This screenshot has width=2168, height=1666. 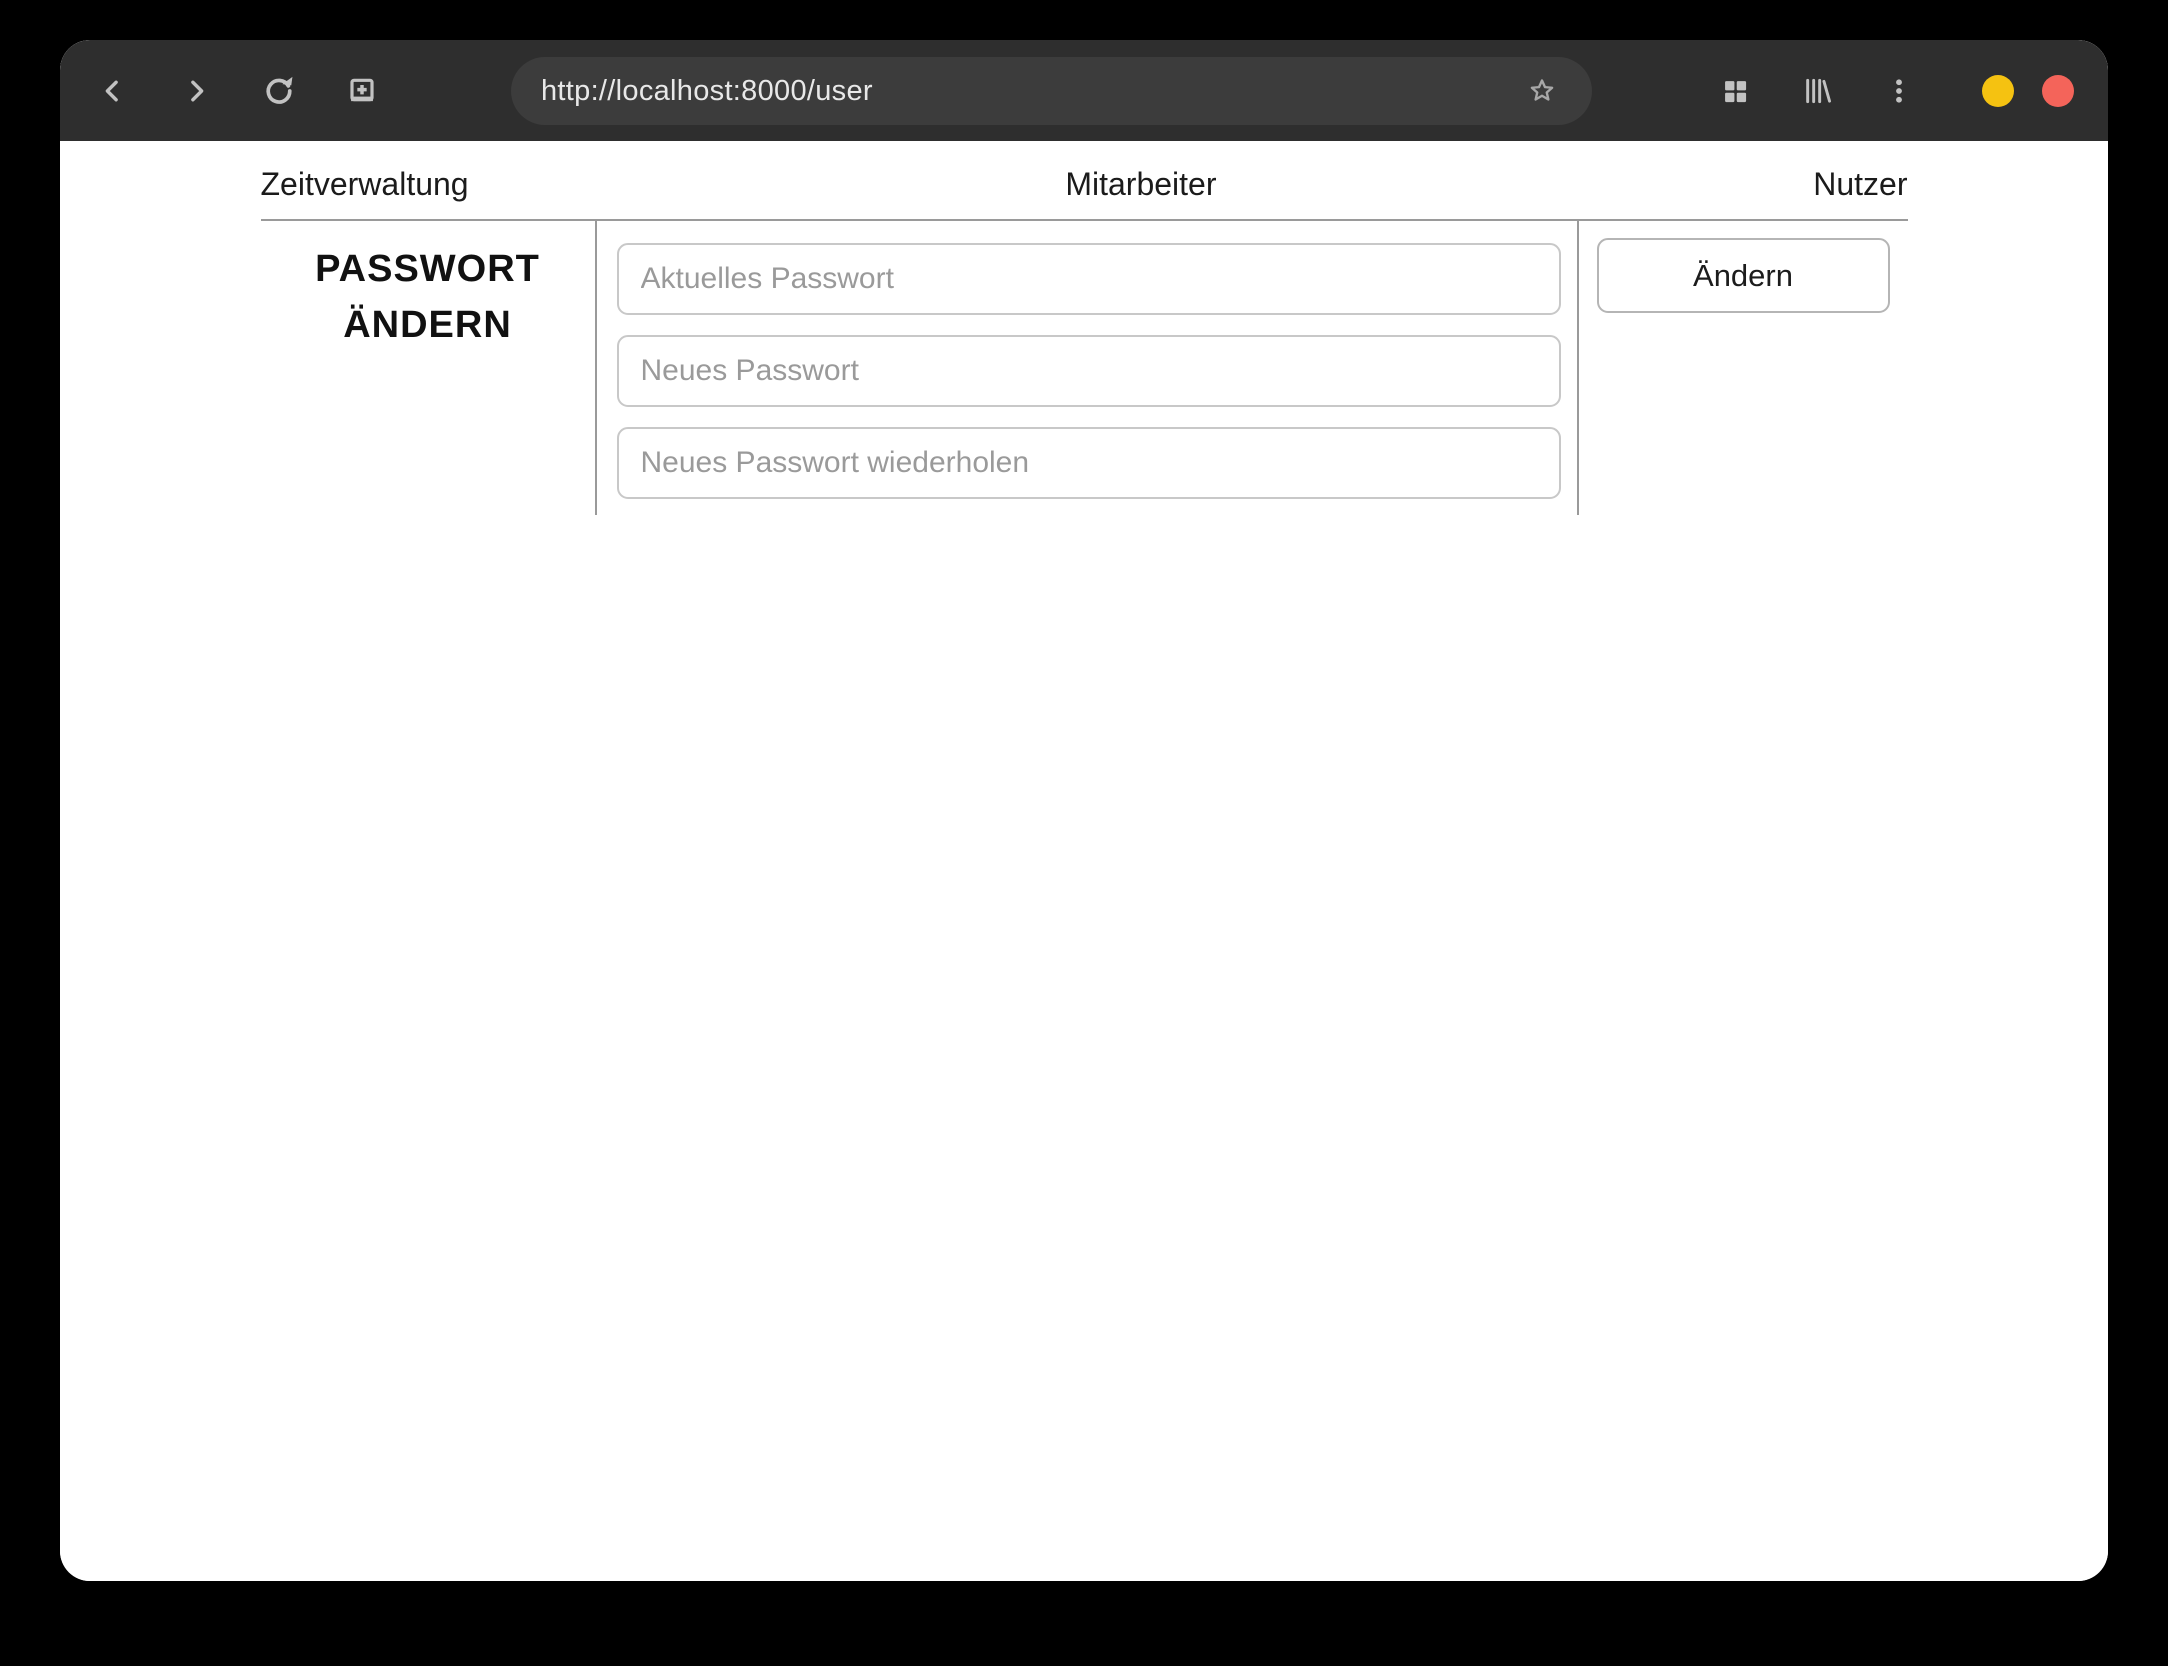 I want to click on bookmark-star-icon, so click(x=1542, y=90).